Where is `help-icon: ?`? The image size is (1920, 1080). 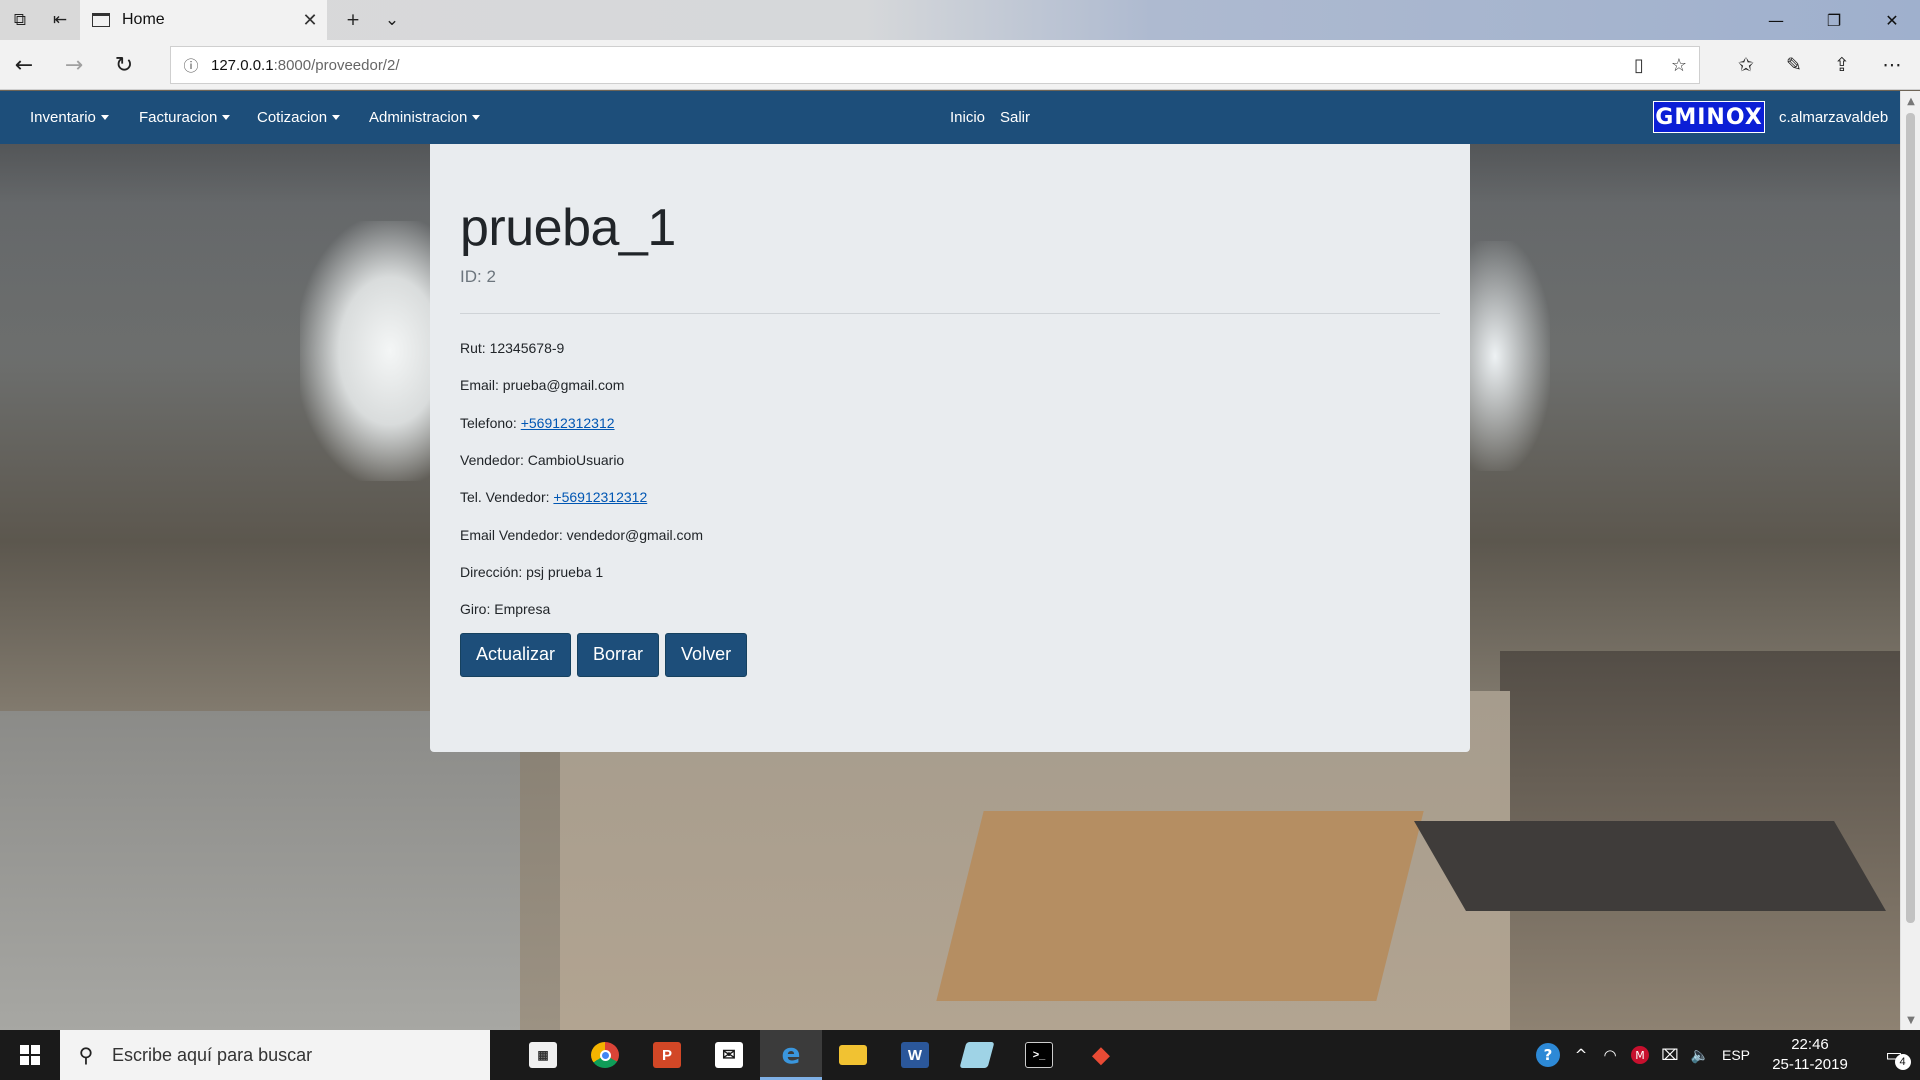 help-icon: ? is located at coordinates (1548, 1055).